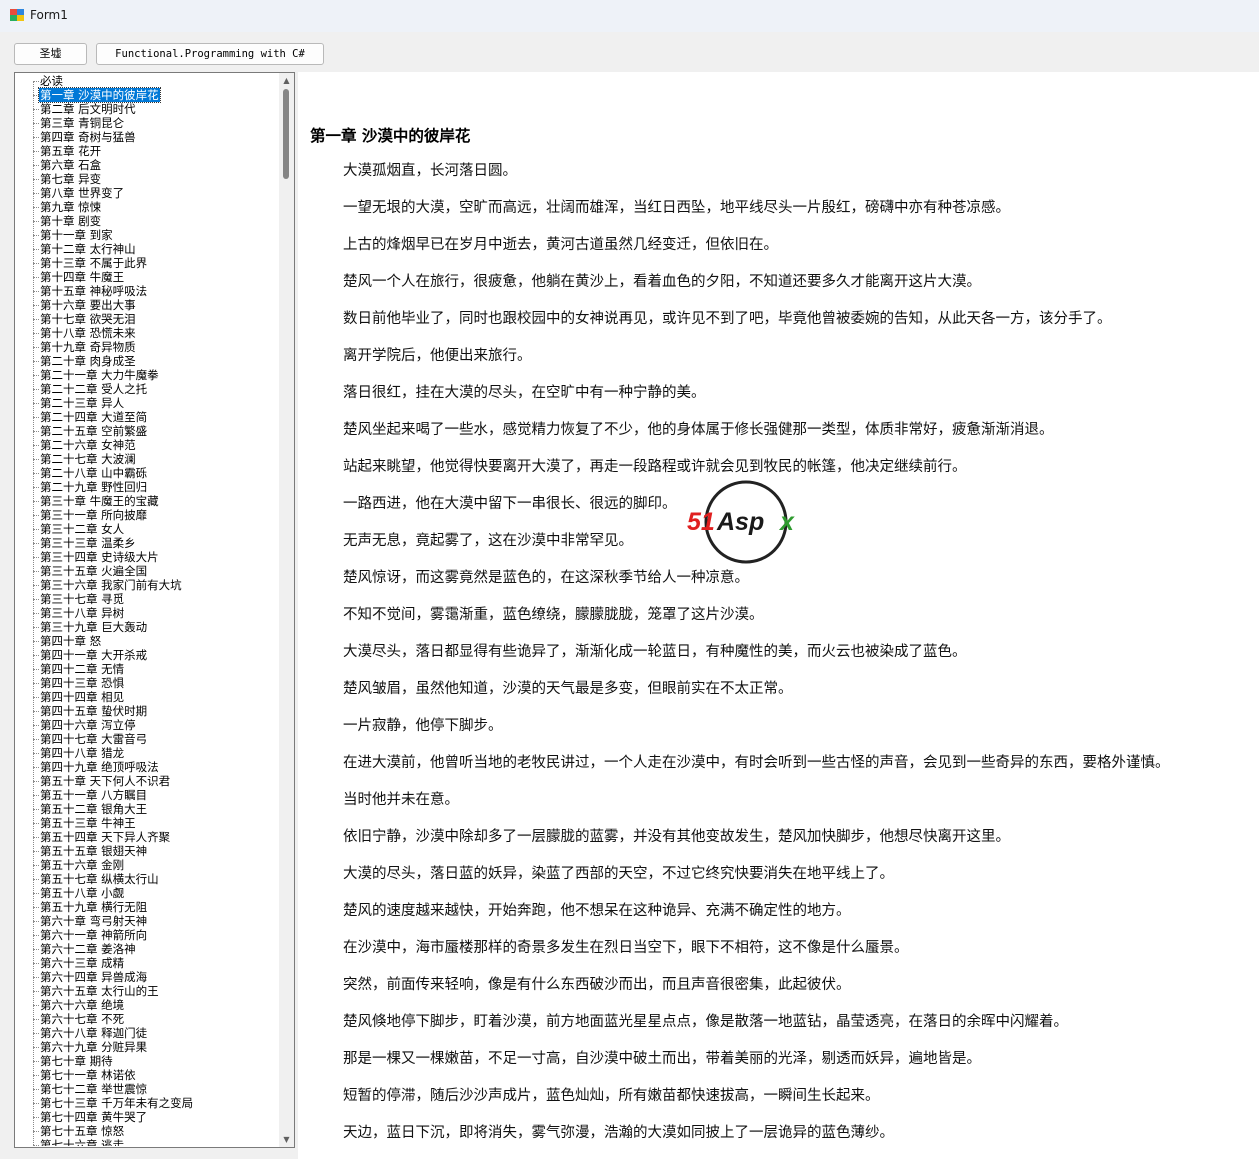  I want to click on tree-node: 第七十三章 千万年未有之变局, so click(156, 1103).